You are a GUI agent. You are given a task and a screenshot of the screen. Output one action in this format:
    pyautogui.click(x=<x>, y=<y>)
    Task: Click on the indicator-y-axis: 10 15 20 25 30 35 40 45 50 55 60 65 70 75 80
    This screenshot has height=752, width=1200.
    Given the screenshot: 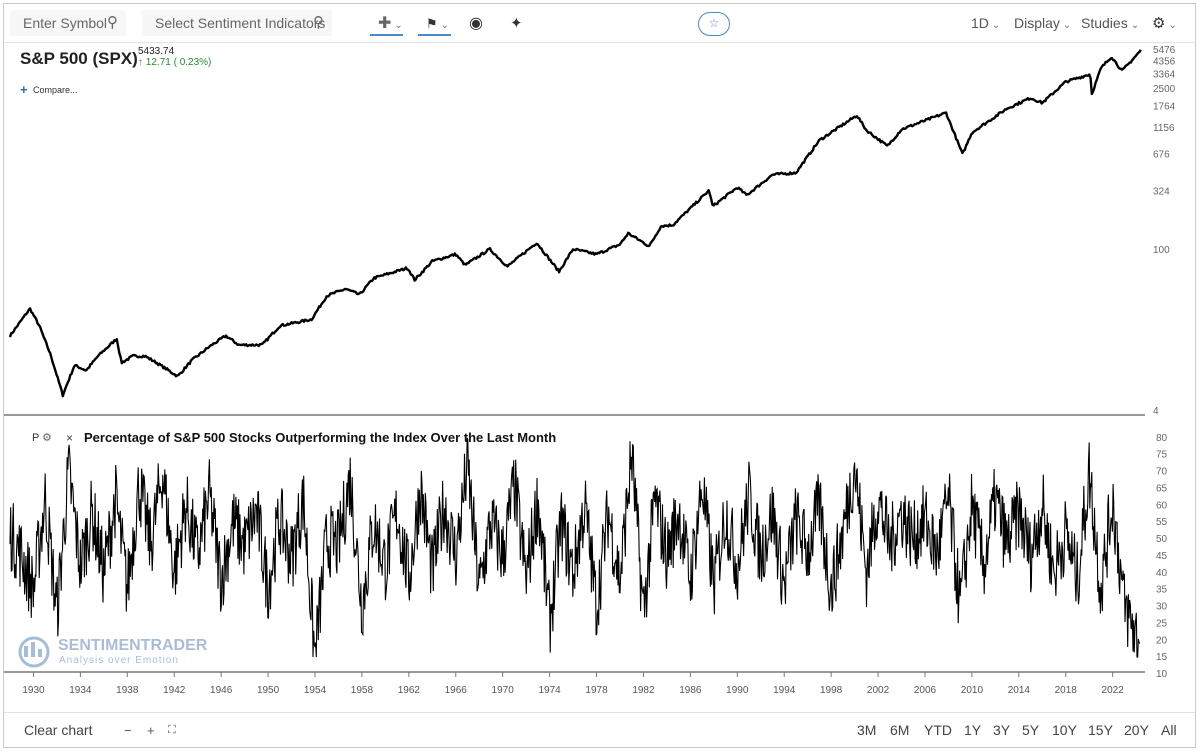 What is the action you would take?
    pyautogui.click(x=1162, y=556)
    